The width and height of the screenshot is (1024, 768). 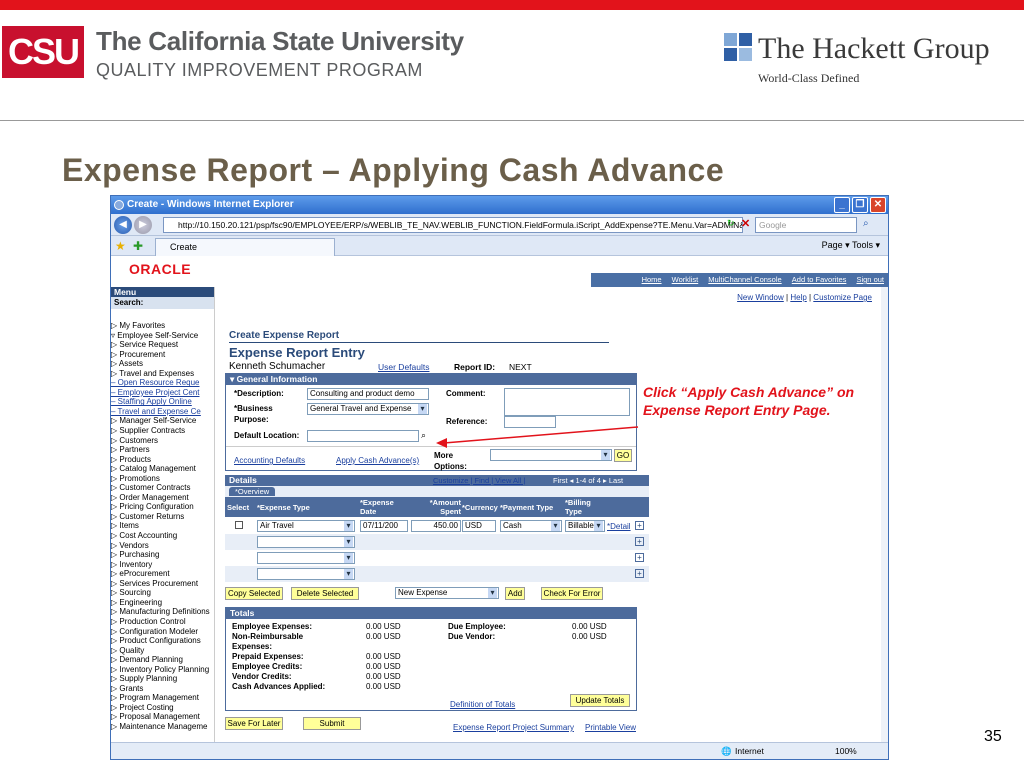 What do you see at coordinates (162, 641) in the screenshot?
I see `sidebar-item: ▷ Product Configurations` at bounding box center [162, 641].